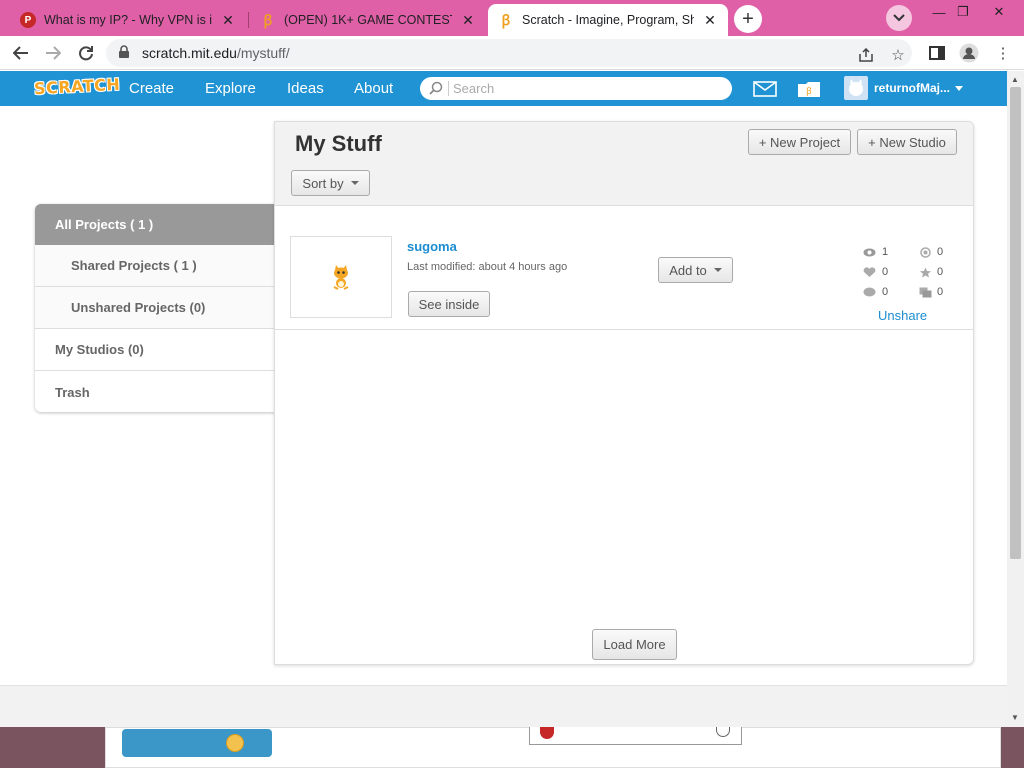  What do you see at coordinates (866, 55) in the screenshot?
I see `share-icon` at bounding box center [866, 55].